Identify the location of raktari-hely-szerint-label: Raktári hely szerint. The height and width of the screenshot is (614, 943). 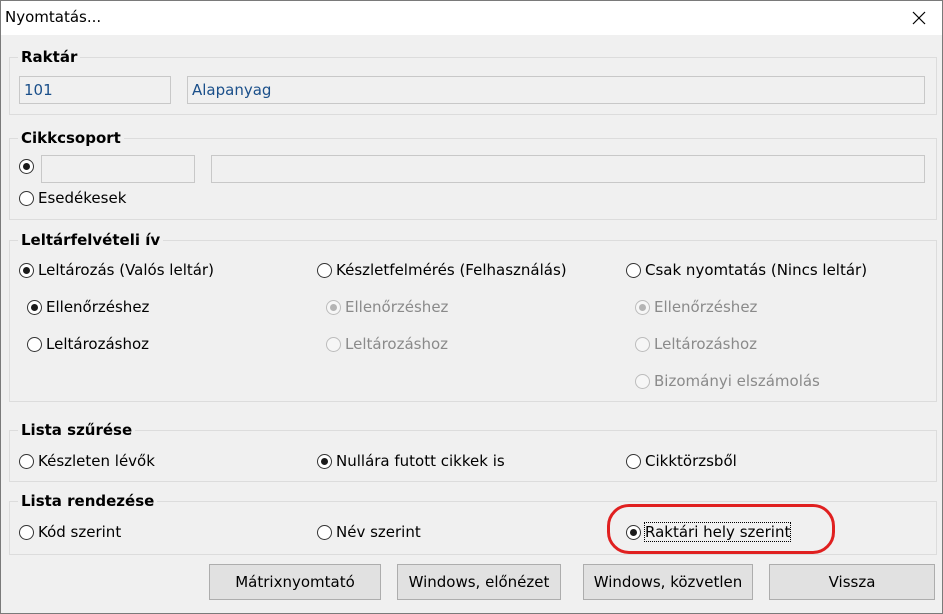
(717, 532).